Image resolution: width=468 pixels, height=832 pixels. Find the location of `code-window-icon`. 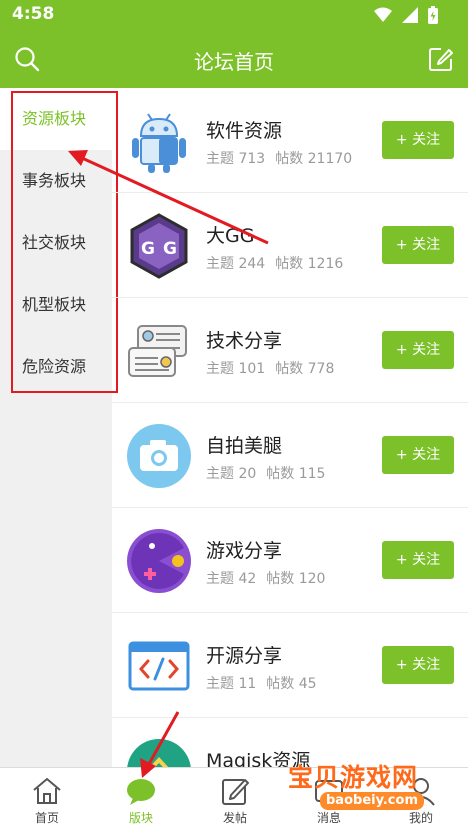

code-window-icon is located at coordinates (159, 666).